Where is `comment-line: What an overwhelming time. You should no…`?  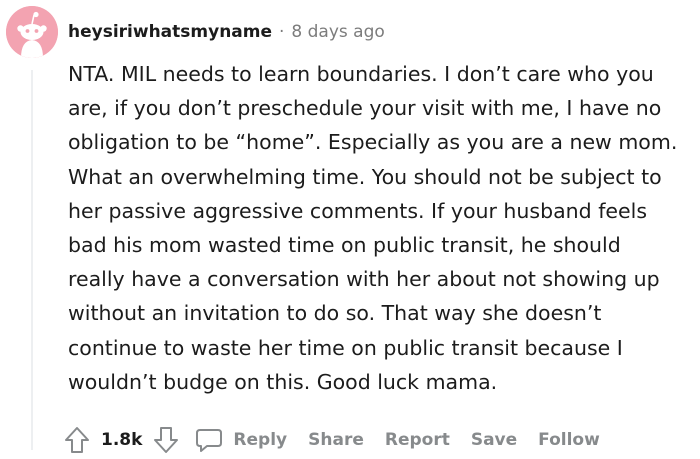
comment-line: What an overwhelming time. You should no… is located at coordinates (365, 176).